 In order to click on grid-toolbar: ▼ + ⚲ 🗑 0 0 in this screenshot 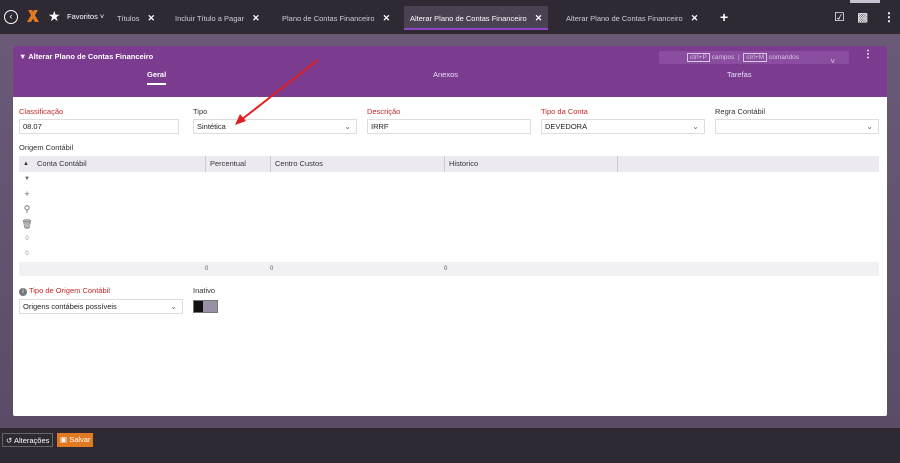, I will do `click(27, 217)`.